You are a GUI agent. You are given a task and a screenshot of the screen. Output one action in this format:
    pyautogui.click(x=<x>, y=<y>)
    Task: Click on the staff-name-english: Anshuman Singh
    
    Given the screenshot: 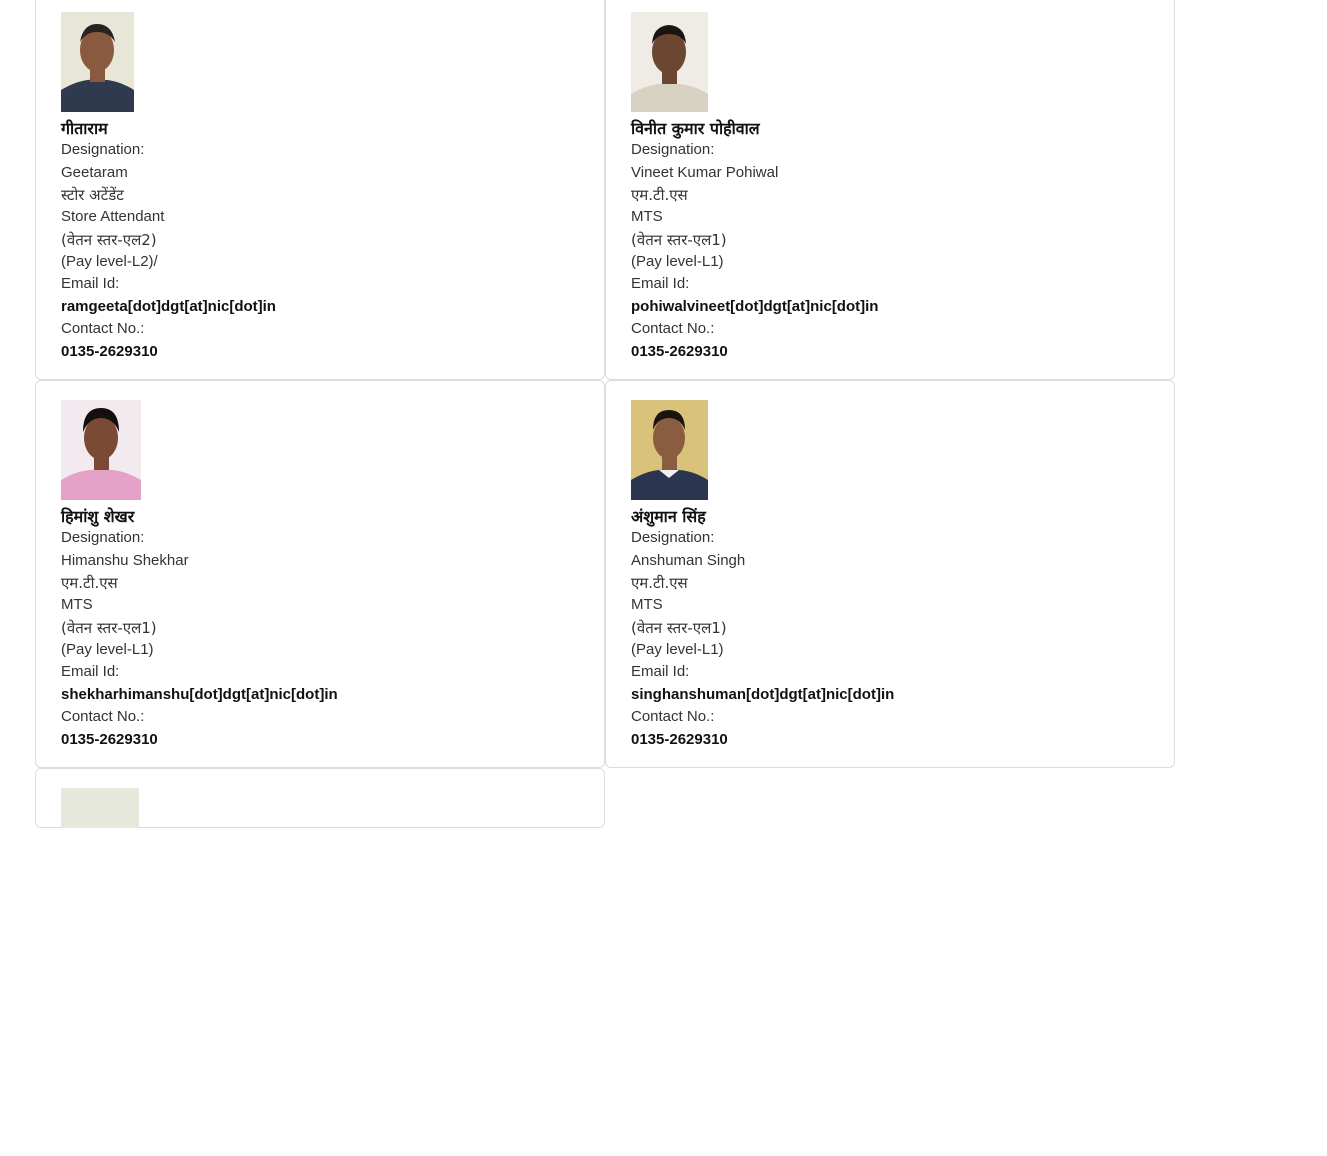 What is the action you would take?
    pyautogui.click(x=688, y=560)
    